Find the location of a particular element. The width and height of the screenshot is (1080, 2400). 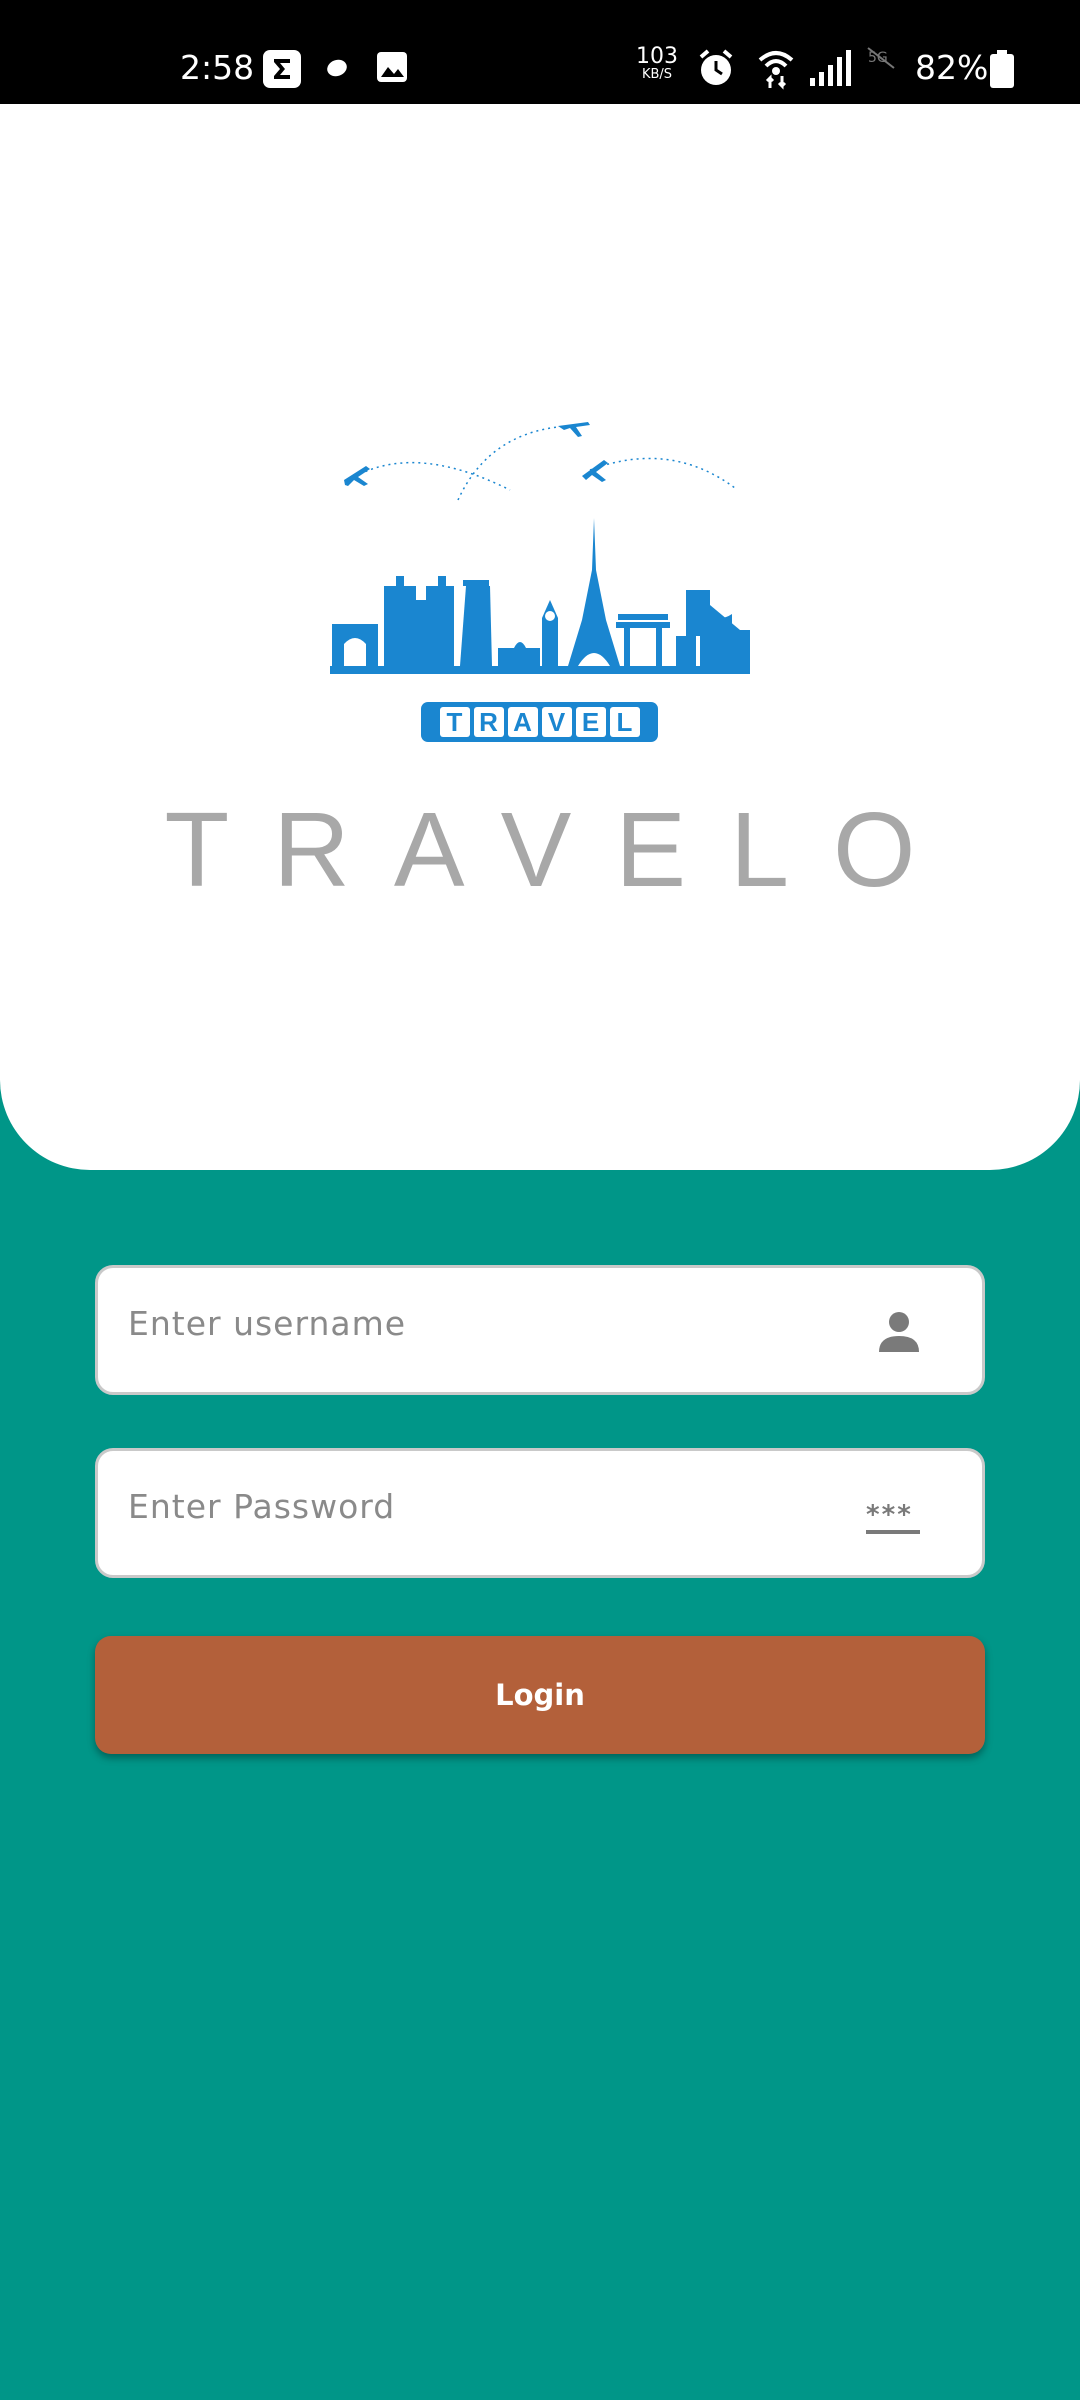

badge-letter: V is located at coordinates (556, 722).